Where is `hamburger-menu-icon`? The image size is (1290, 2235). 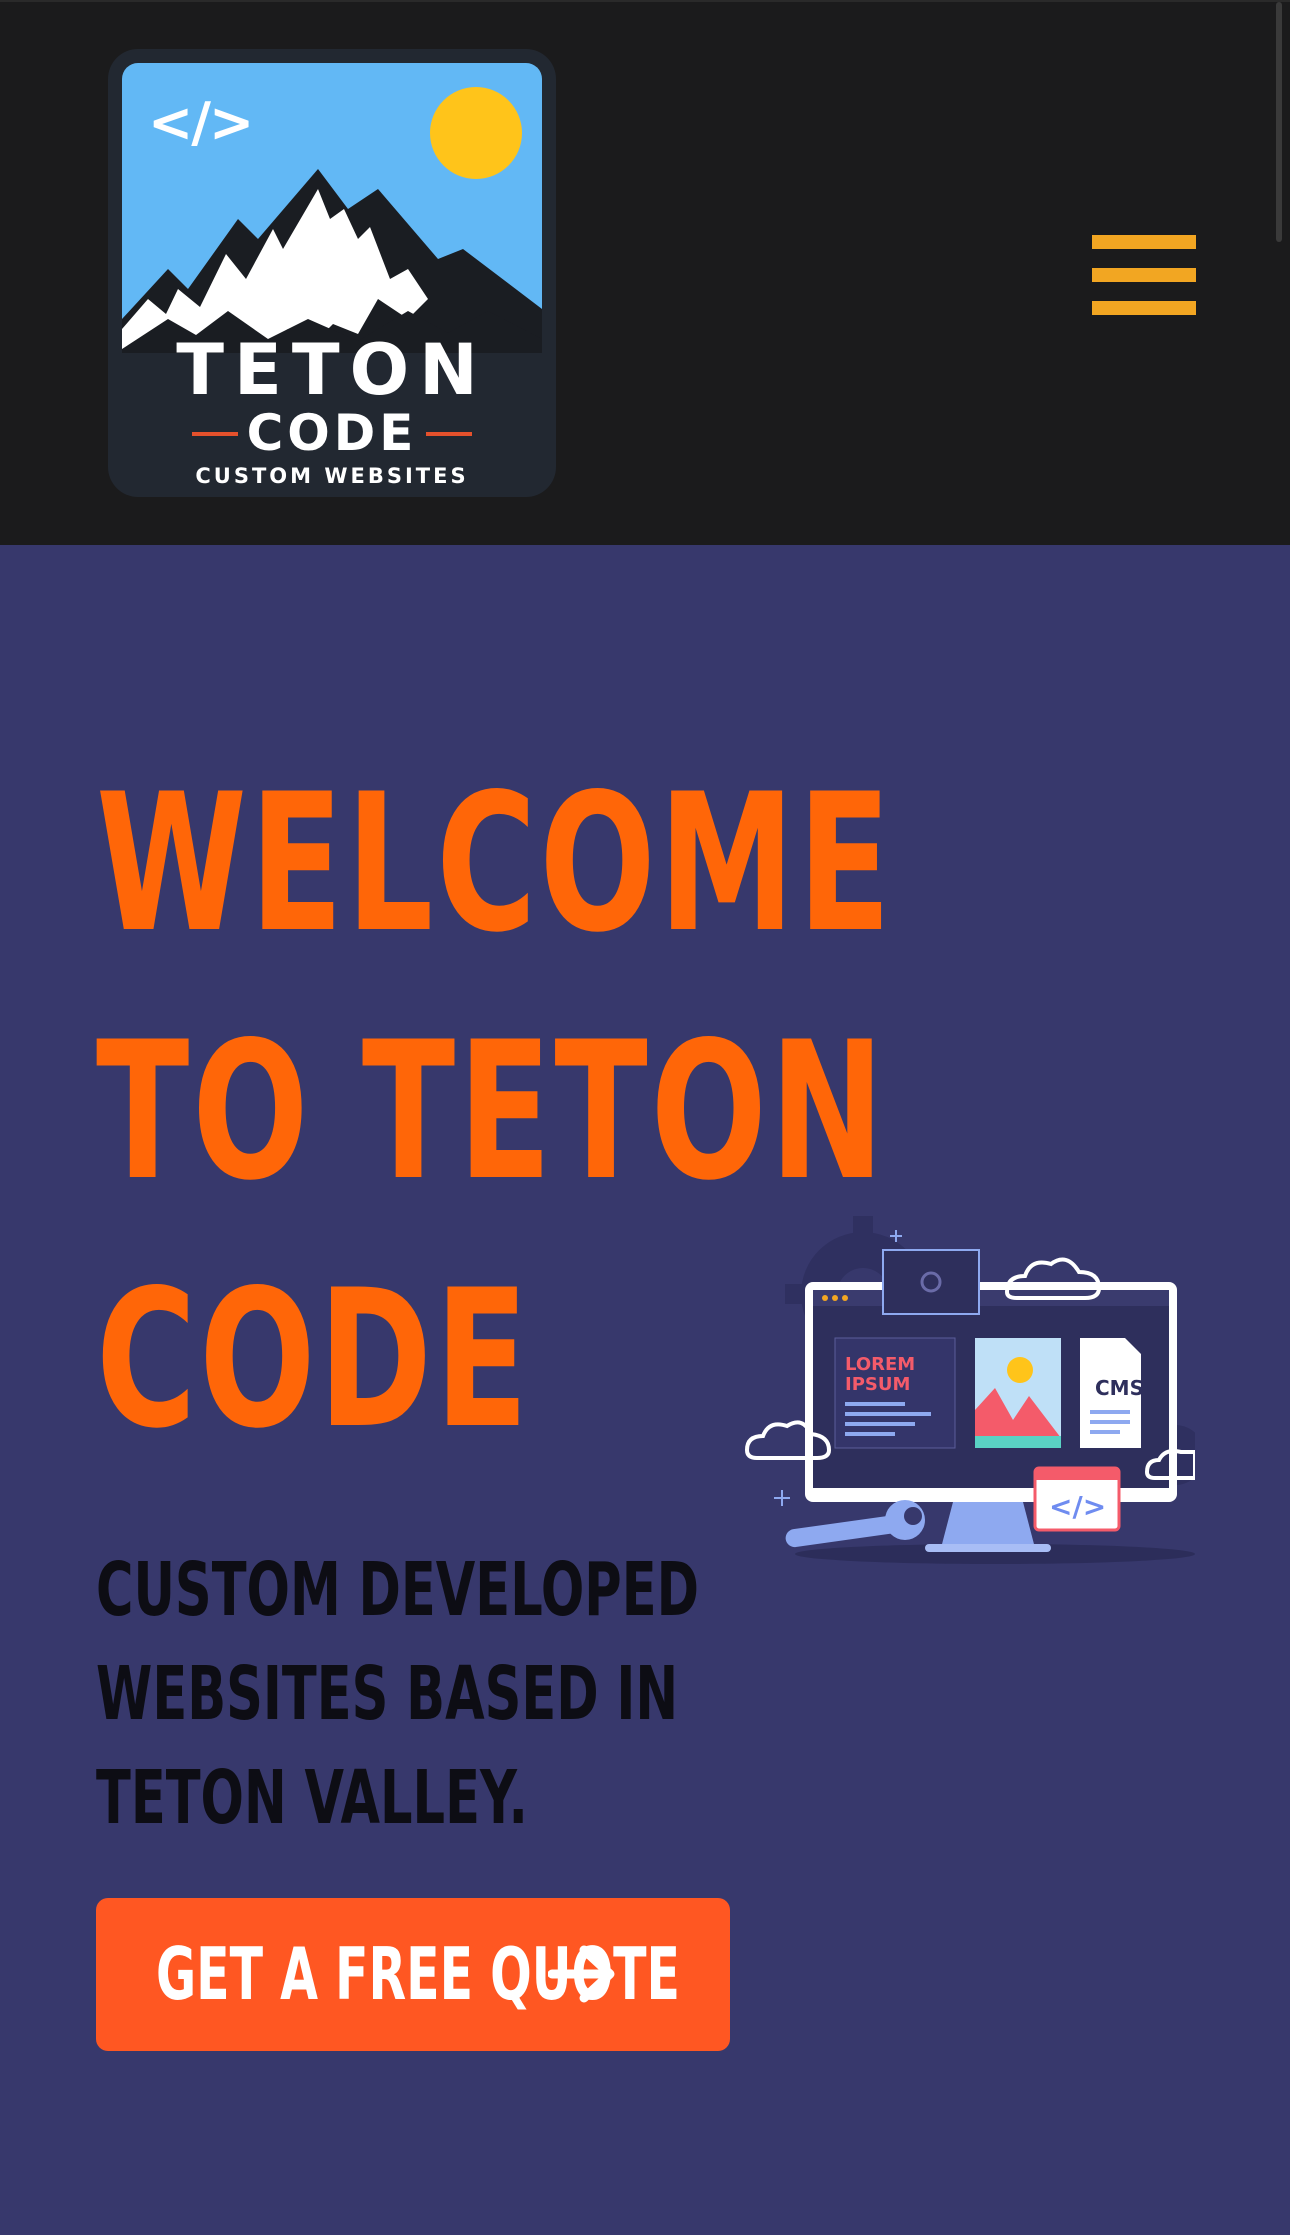
hamburger-menu-icon is located at coordinates (1144, 275).